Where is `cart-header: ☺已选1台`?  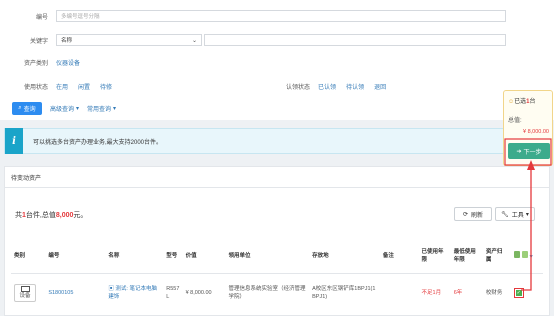 cart-header: ☺已选1台 is located at coordinates (522, 102).